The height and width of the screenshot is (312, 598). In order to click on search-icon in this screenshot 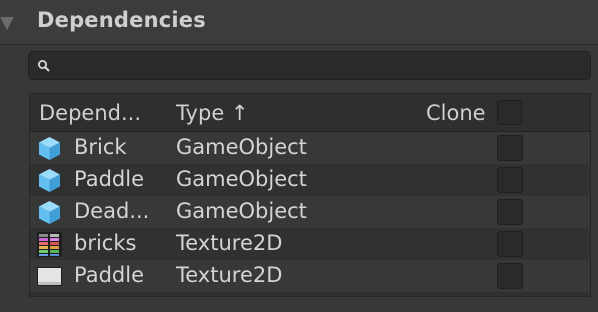, I will do `click(44, 66)`.